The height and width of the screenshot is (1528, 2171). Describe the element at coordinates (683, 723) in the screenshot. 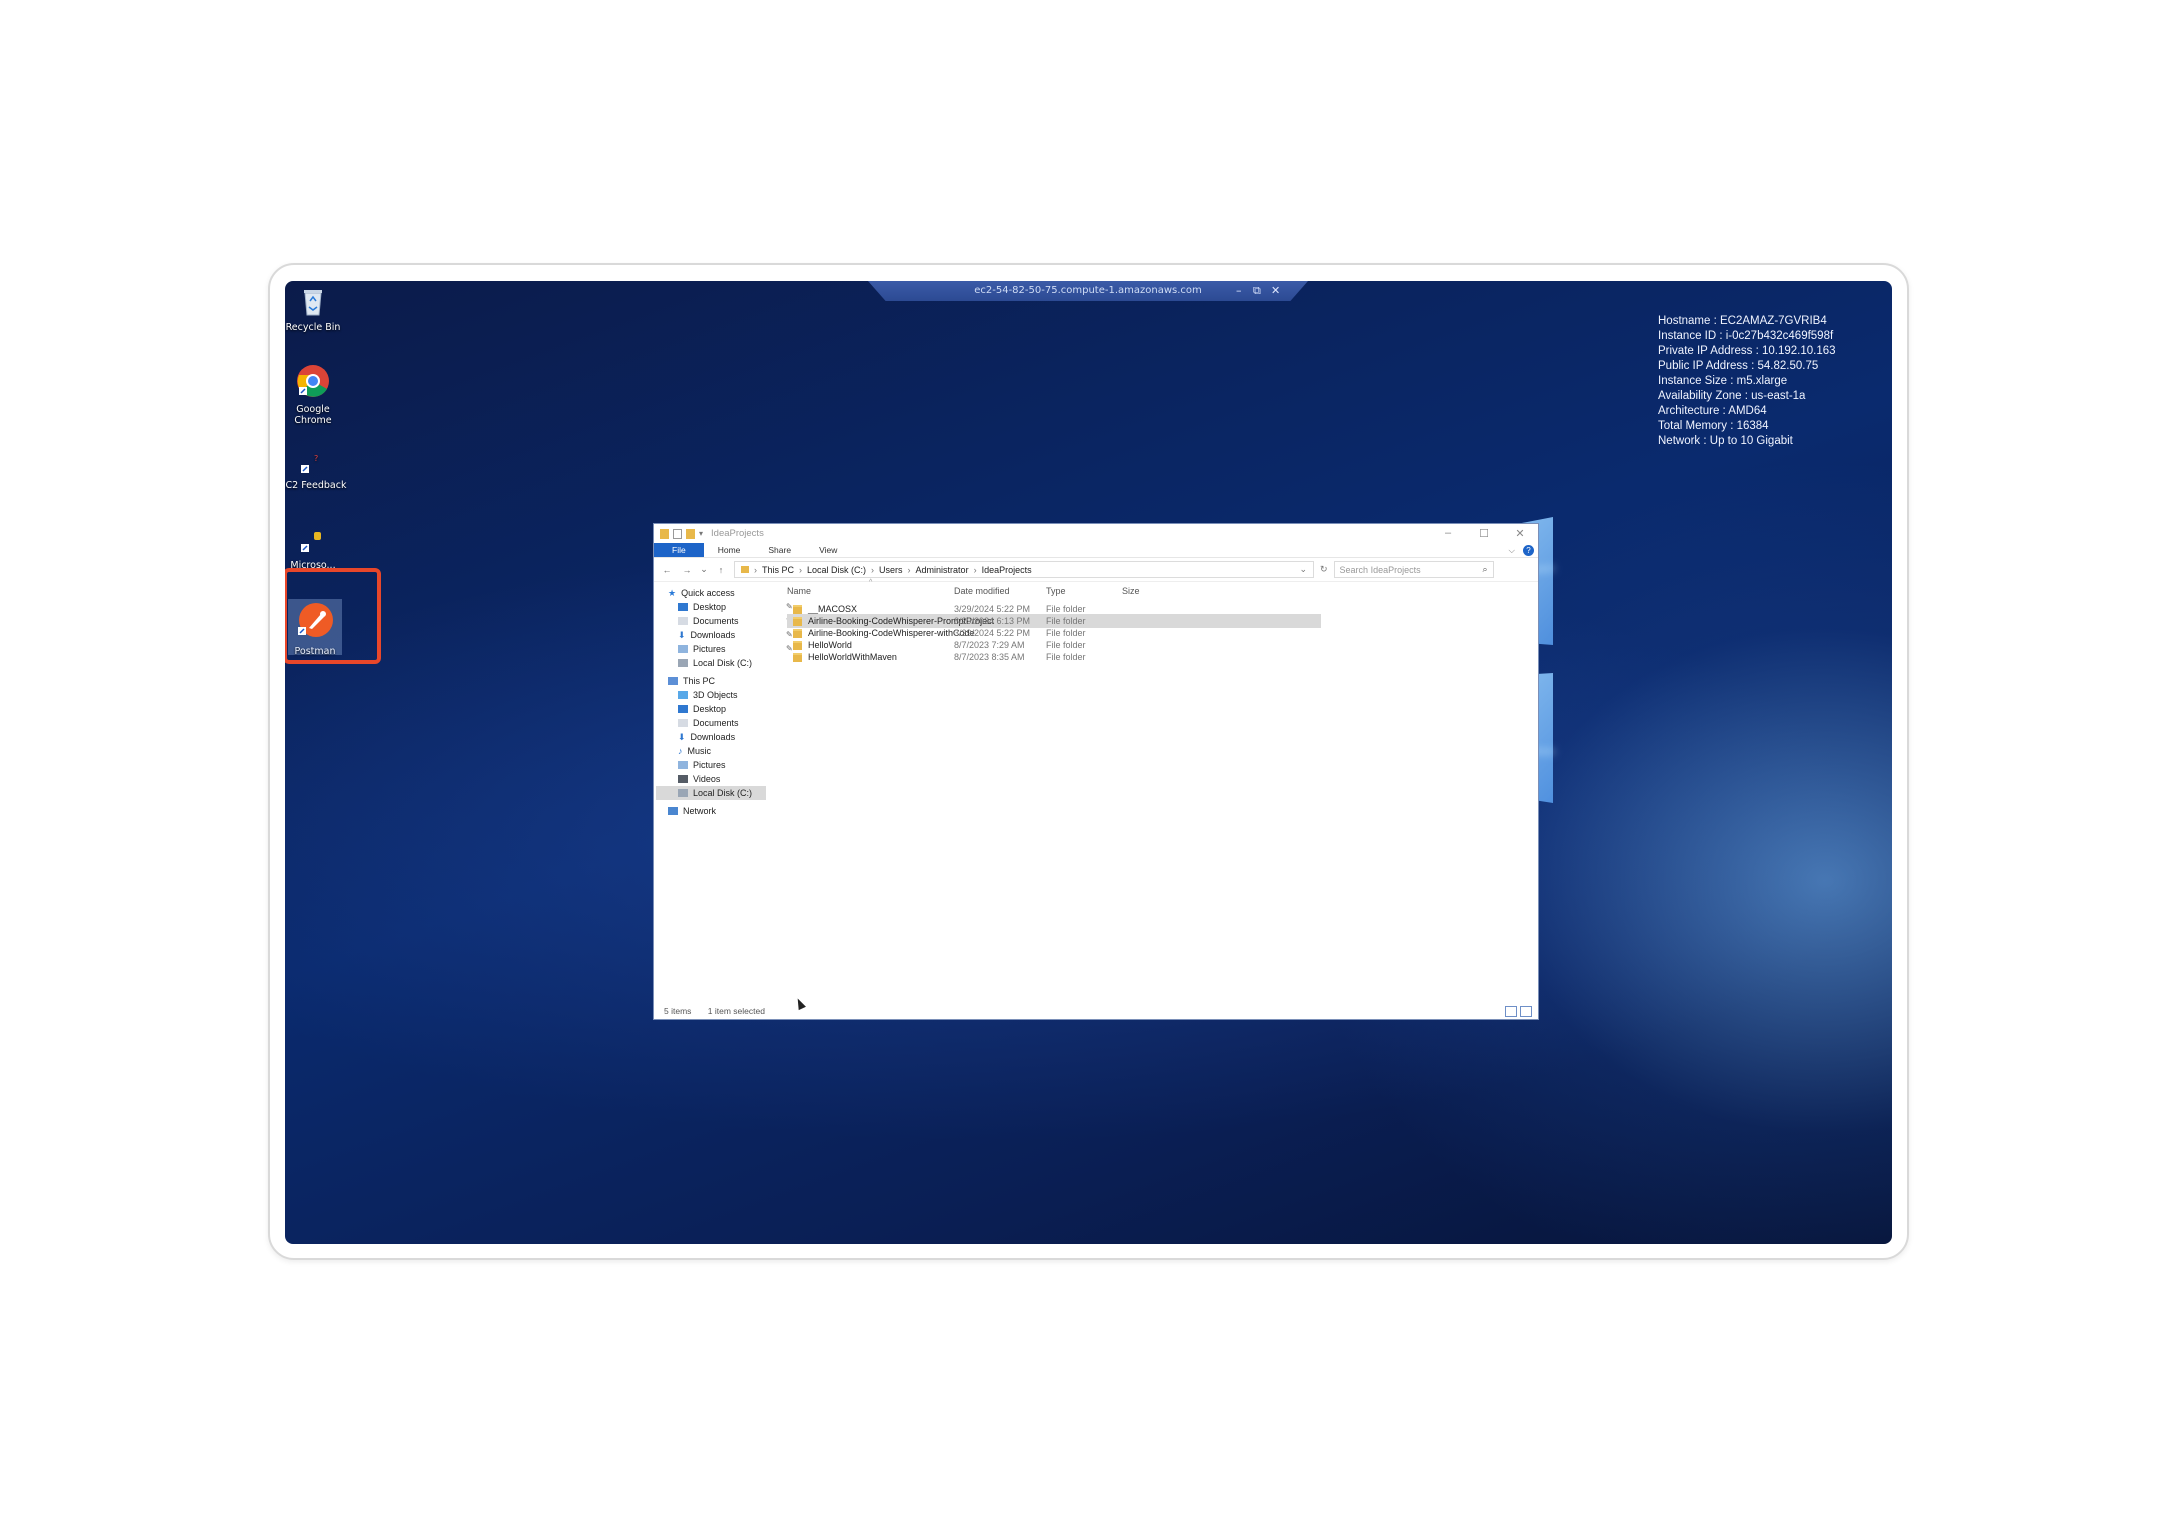

I see `documents-icon` at that location.